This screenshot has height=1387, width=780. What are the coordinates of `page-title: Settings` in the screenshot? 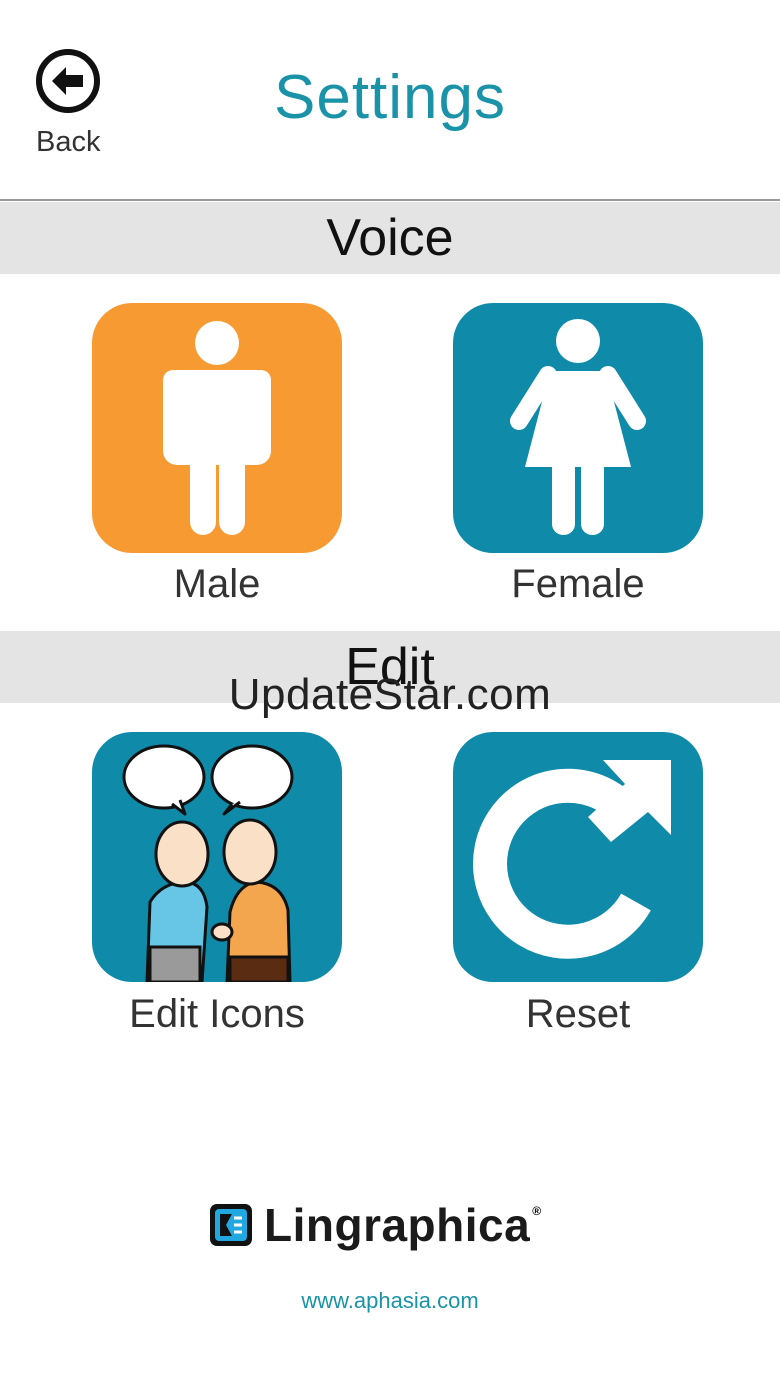 It's located at (390, 97).